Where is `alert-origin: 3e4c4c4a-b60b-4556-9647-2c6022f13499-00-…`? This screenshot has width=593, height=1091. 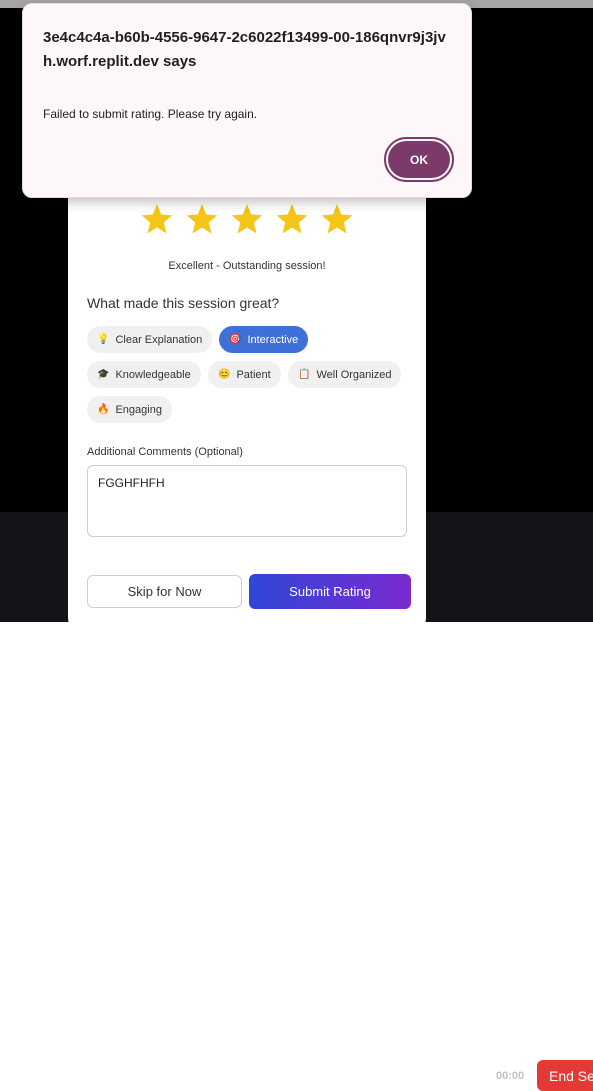
alert-origin: 3e4c4c4a-b60b-4556-9647-2c6022f13499-00-… is located at coordinates (244, 49).